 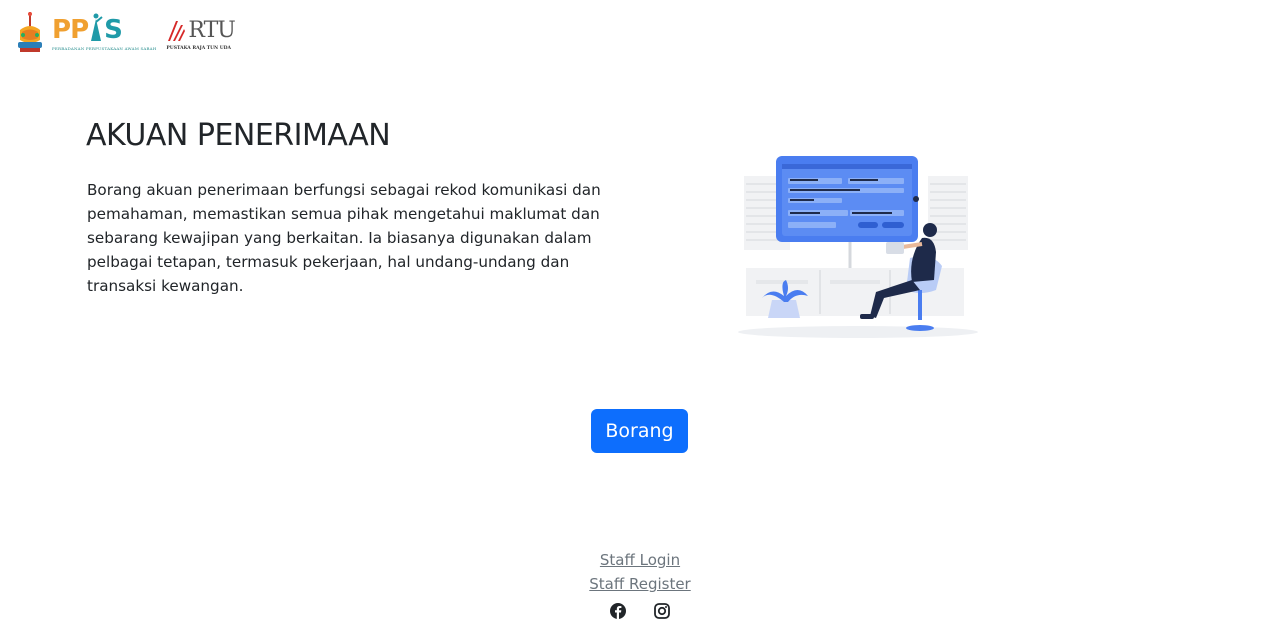 I want to click on footer: Staff Login Staff Register, so click(x=640, y=584).